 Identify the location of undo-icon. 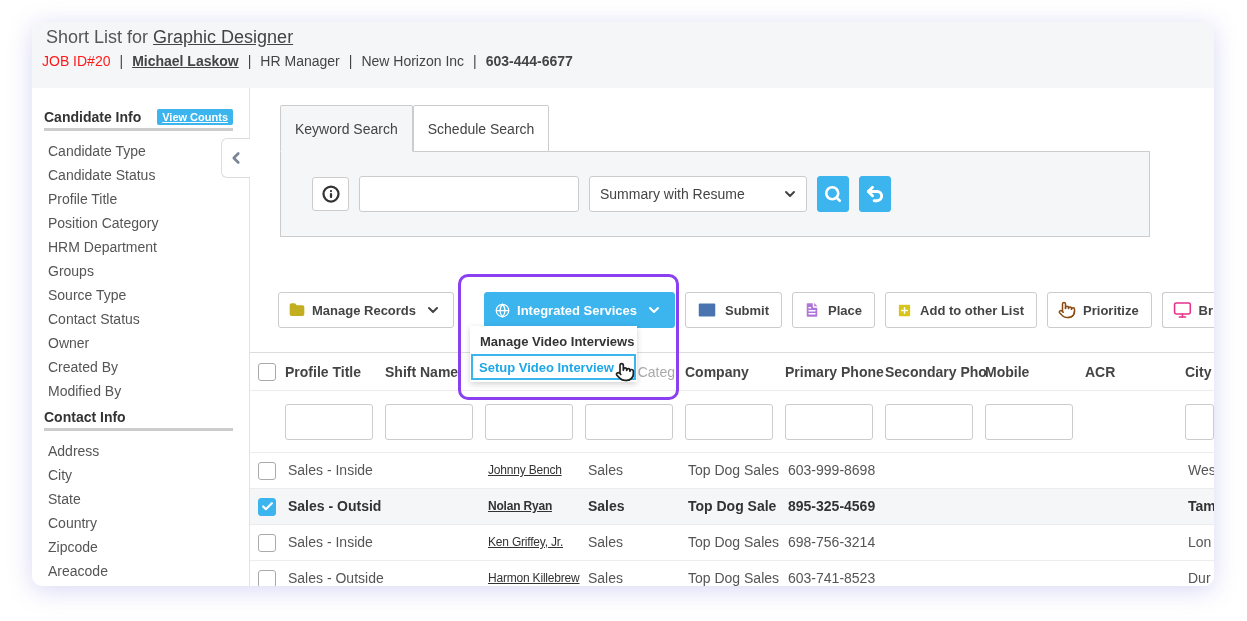
(875, 194).